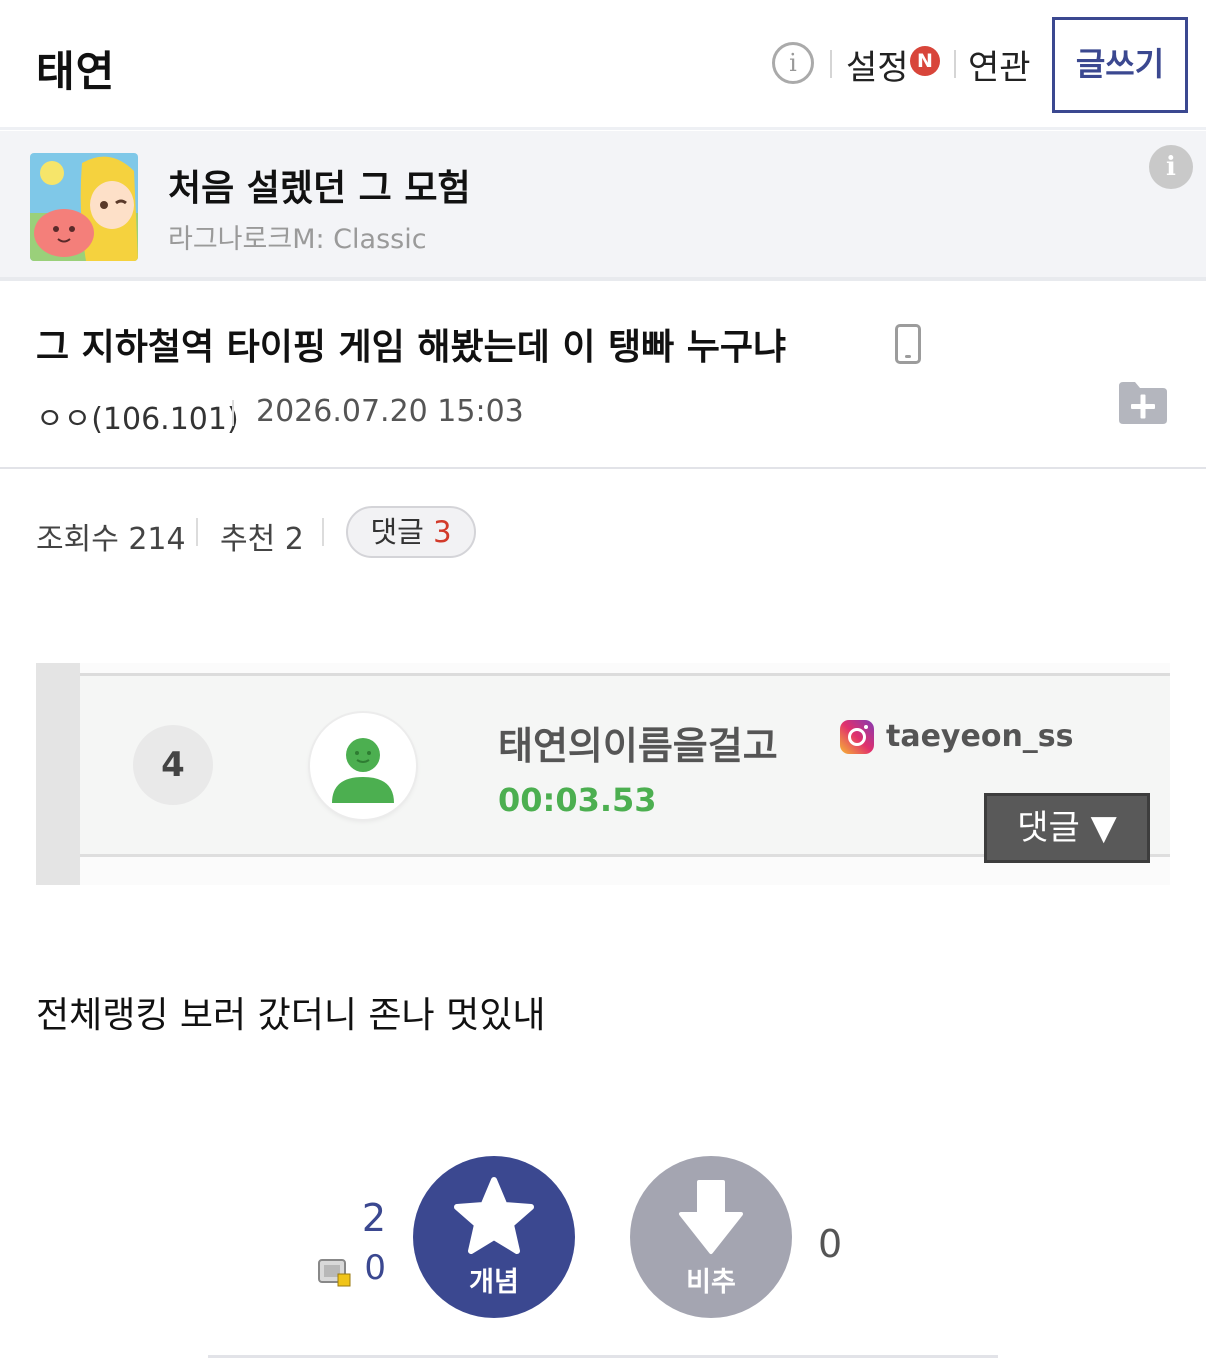 The width and height of the screenshot is (1206, 1358). What do you see at coordinates (111, 539) in the screenshot?
I see `view-count: 조회수 214` at bounding box center [111, 539].